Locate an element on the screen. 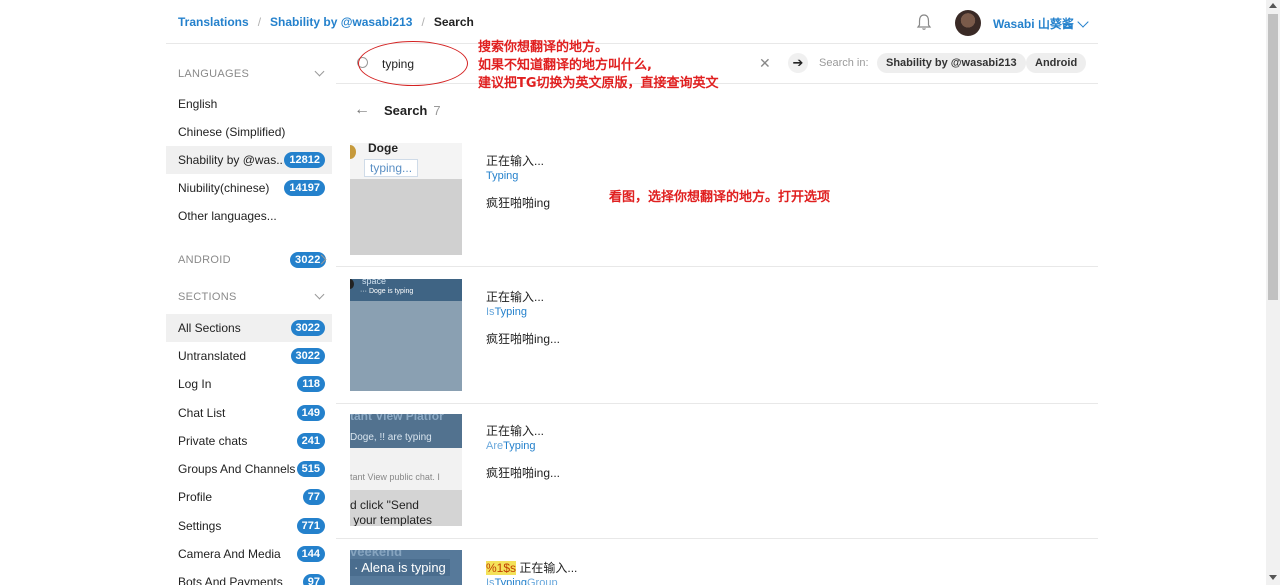  thumb-status: ··· Doge is typing is located at coordinates (387, 291).